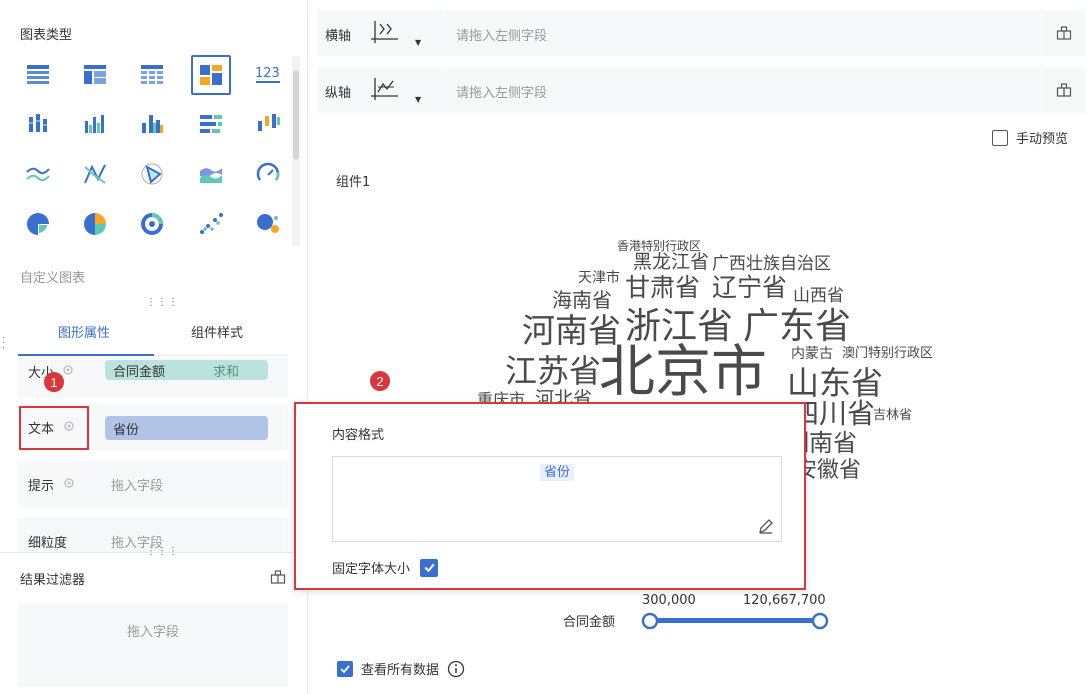 This screenshot has height=694, width=1087. What do you see at coordinates (226, 370) in the screenshot?
I see `size-agg-label: 求和` at bounding box center [226, 370].